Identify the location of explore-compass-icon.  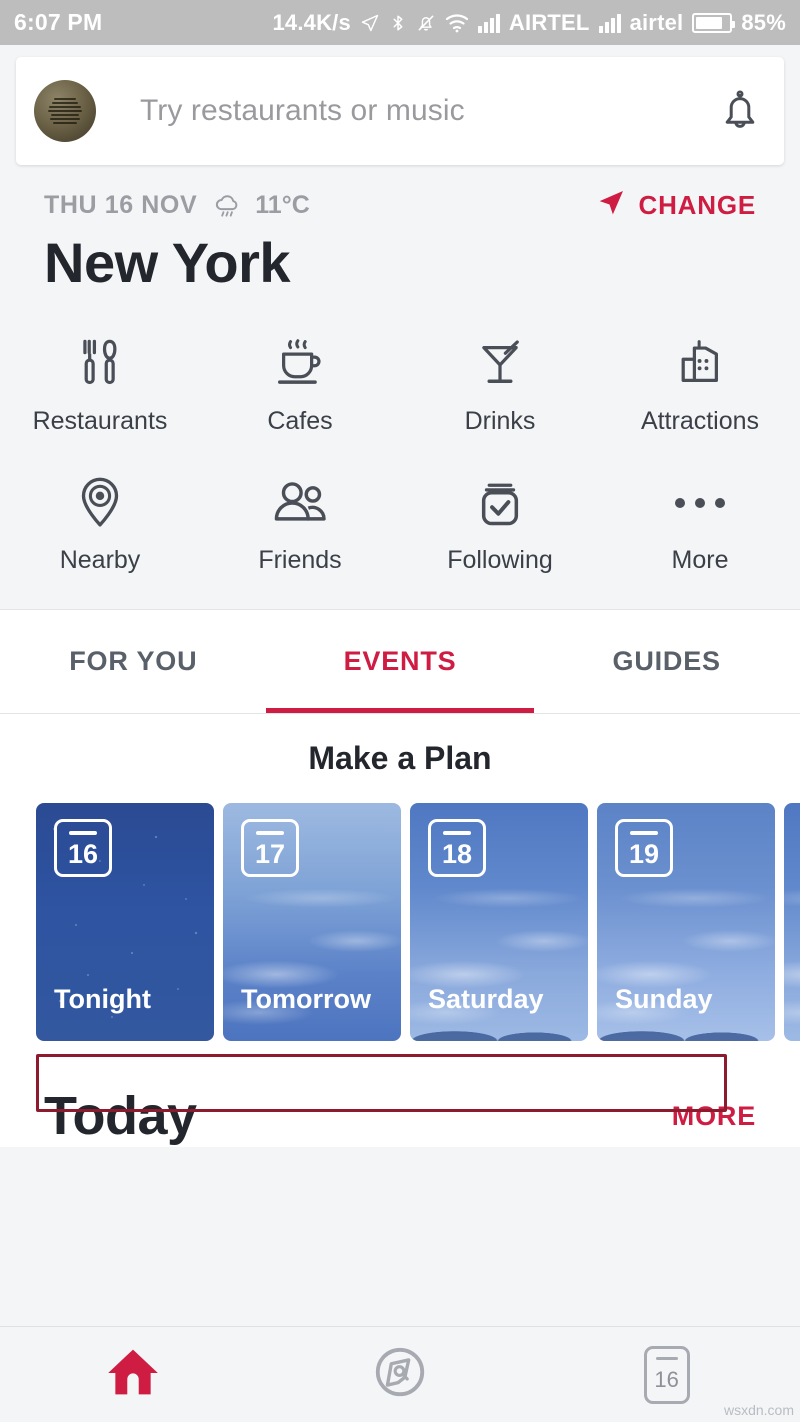
(400, 1374).